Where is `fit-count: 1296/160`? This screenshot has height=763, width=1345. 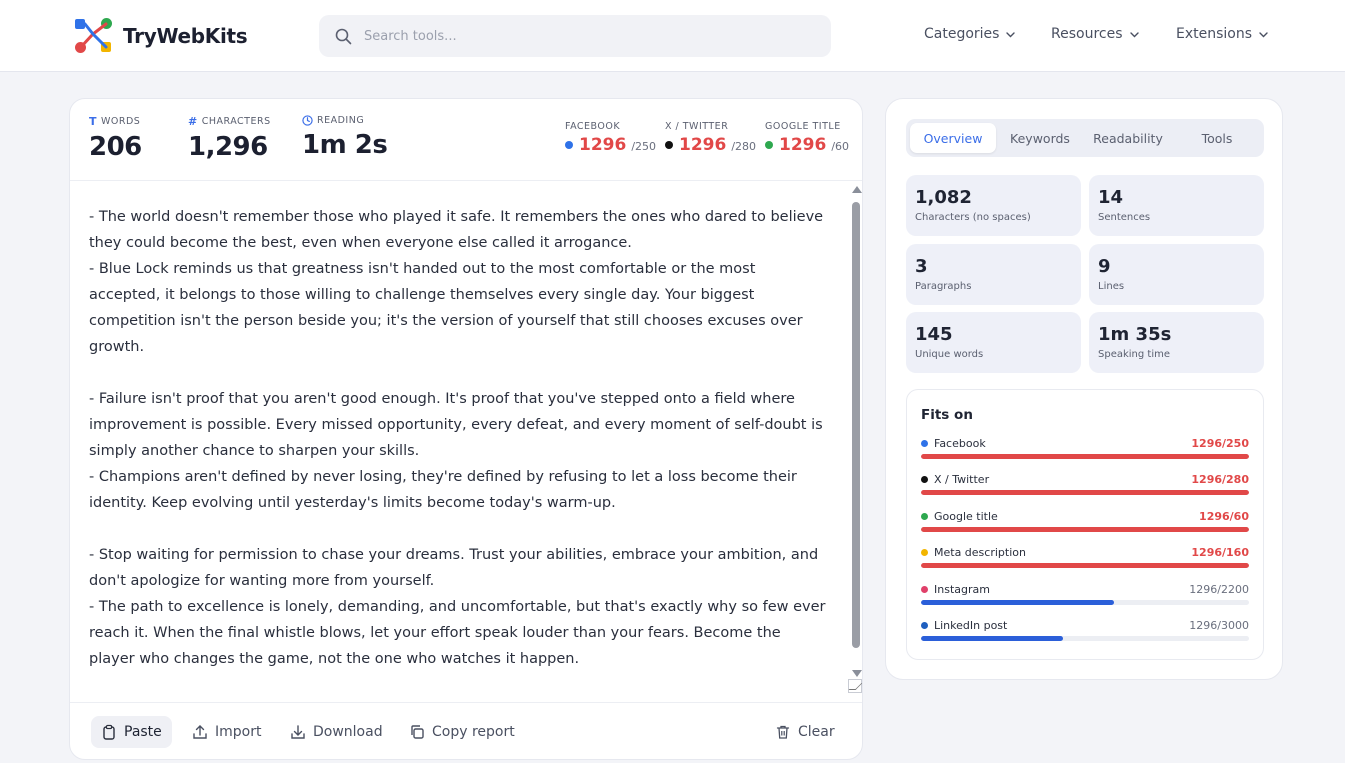
fit-count: 1296/160 is located at coordinates (1220, 552).